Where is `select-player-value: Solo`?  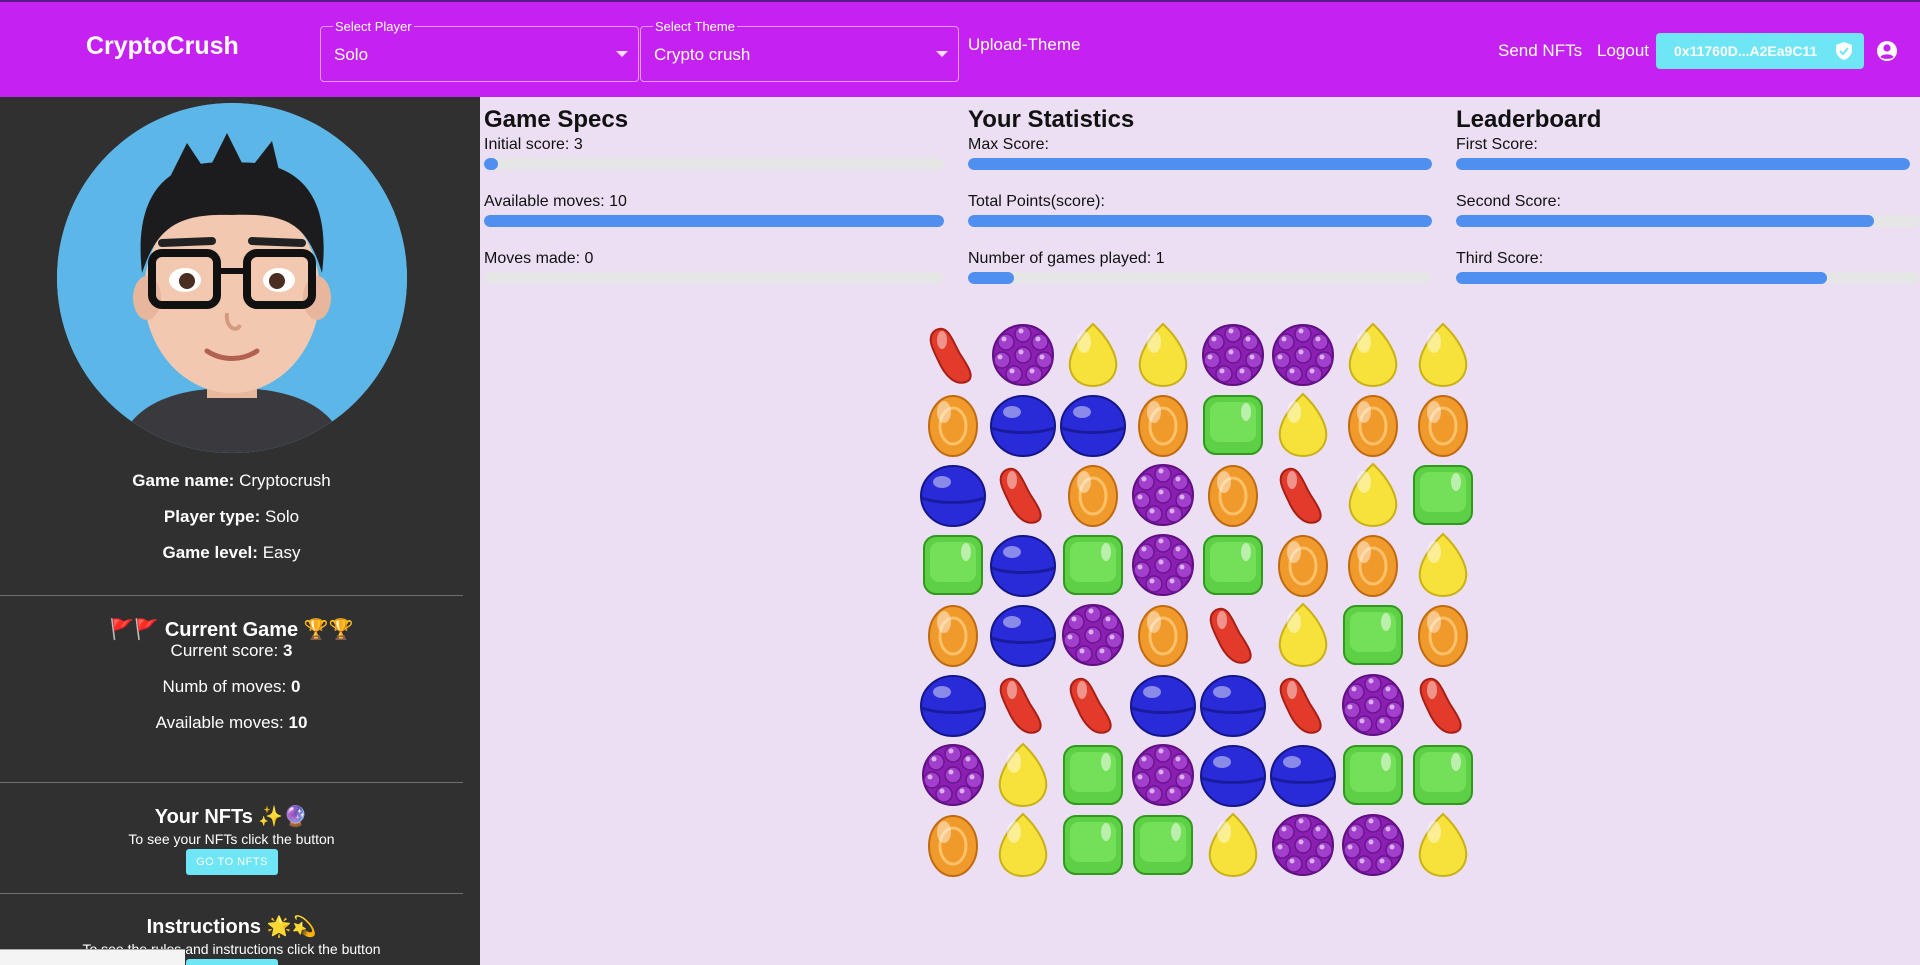 select-player-value: Solo is located at coordinates (351, 54).